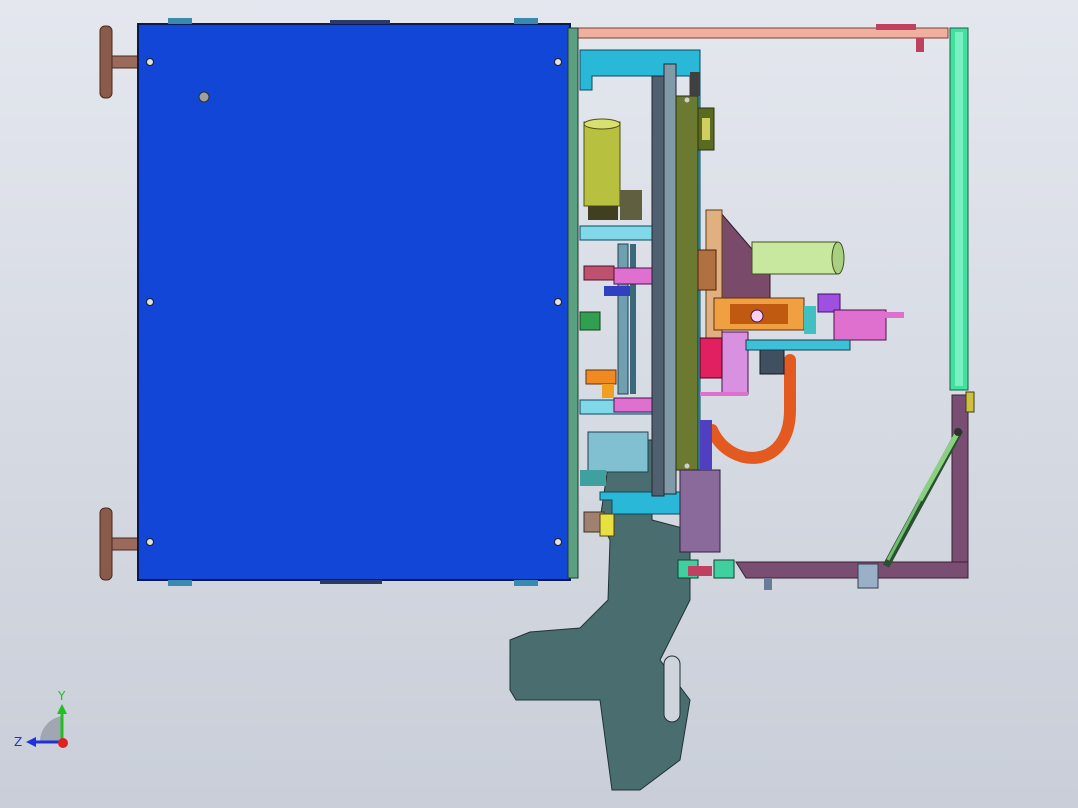  What do you see at coordinates (795, 258) in the screenshot?
I see `roller-cylinder` at bounding box center [795, 258].